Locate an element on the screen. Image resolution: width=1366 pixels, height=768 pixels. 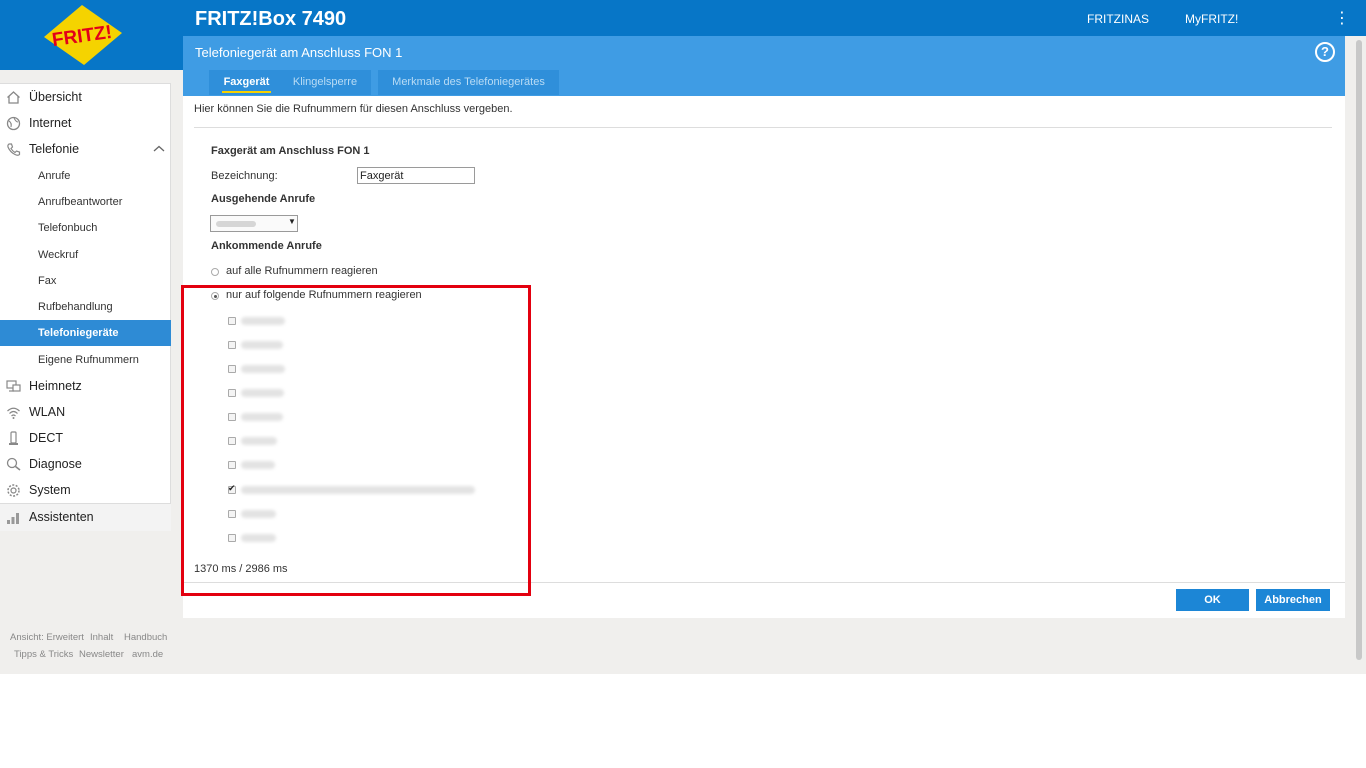
sidebar-item-label: Internet is located at coordinates (50, 123).